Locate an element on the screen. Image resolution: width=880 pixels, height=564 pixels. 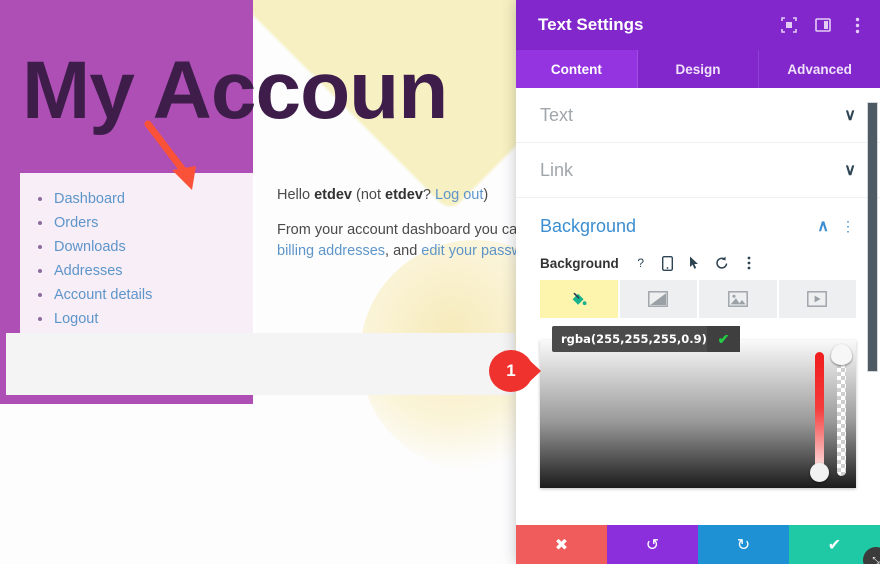
greeting-username-2: etdev is located at coordinates (404, 195).